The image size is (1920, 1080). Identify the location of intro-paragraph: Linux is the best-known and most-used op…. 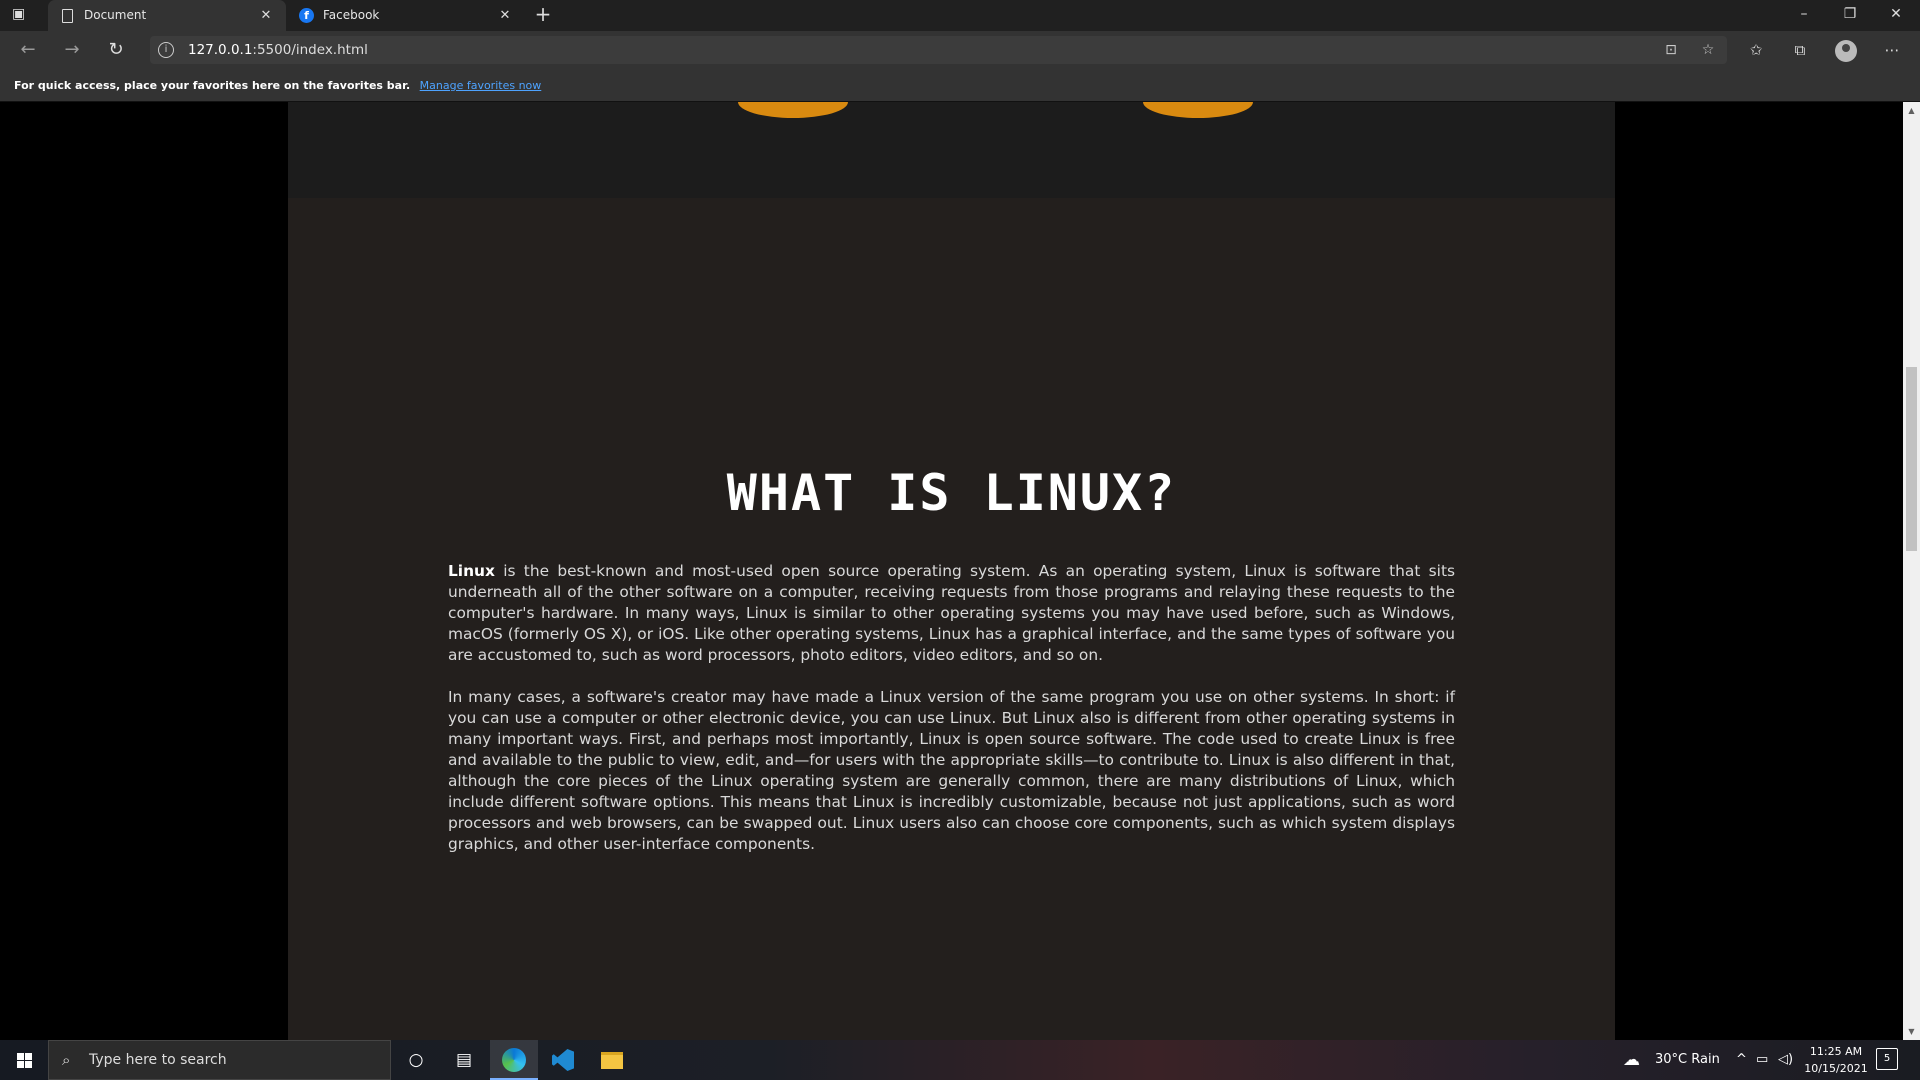
(951, 613).